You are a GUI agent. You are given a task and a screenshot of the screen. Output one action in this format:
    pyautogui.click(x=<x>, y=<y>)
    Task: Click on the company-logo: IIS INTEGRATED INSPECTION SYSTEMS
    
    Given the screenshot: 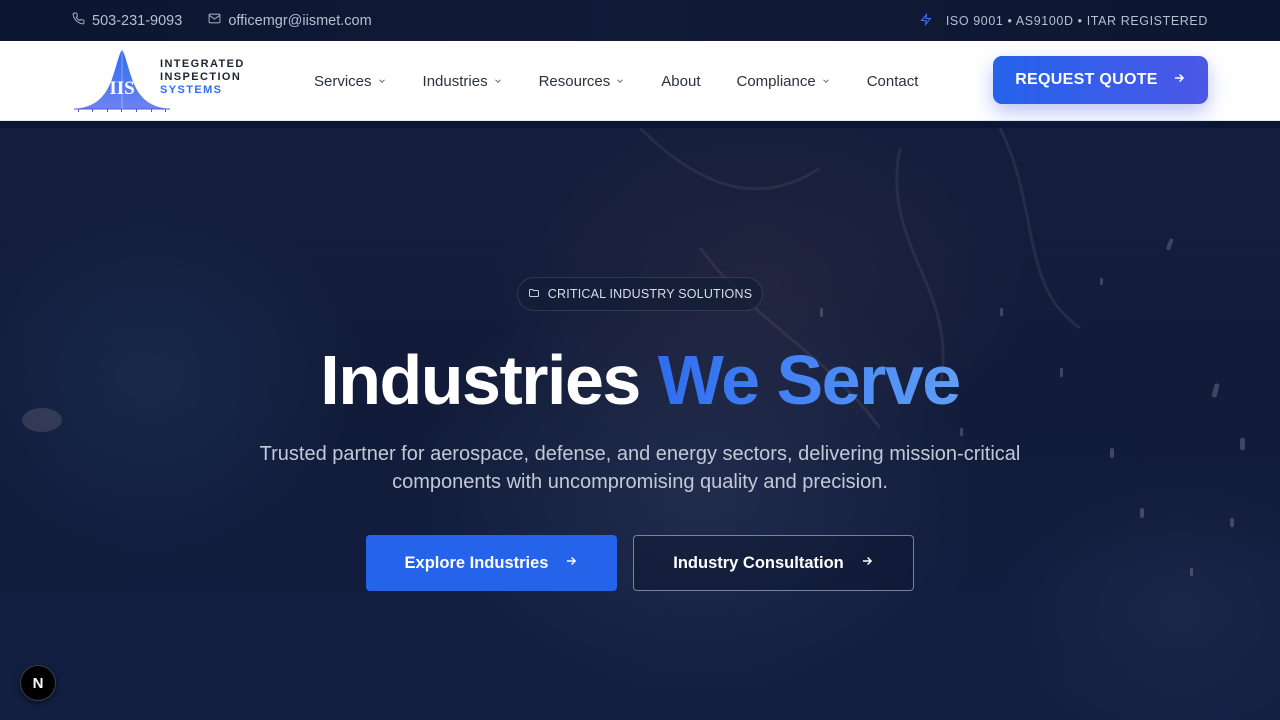 What is the action you would take?
    pyautogui.click(x=162, y=81)
    